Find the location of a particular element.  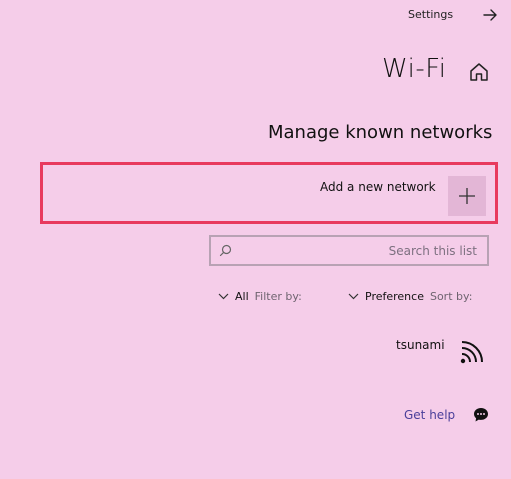

sort-value: Preference is located at coordinates (394, 296).